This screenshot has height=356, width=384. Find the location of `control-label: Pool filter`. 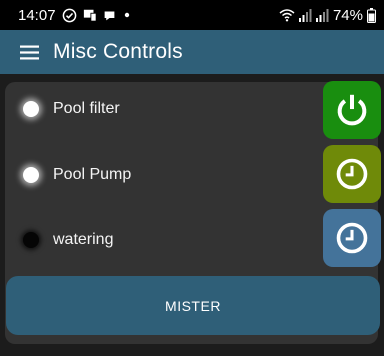

control-label: Pool filter is located at coordinates (86, 108).